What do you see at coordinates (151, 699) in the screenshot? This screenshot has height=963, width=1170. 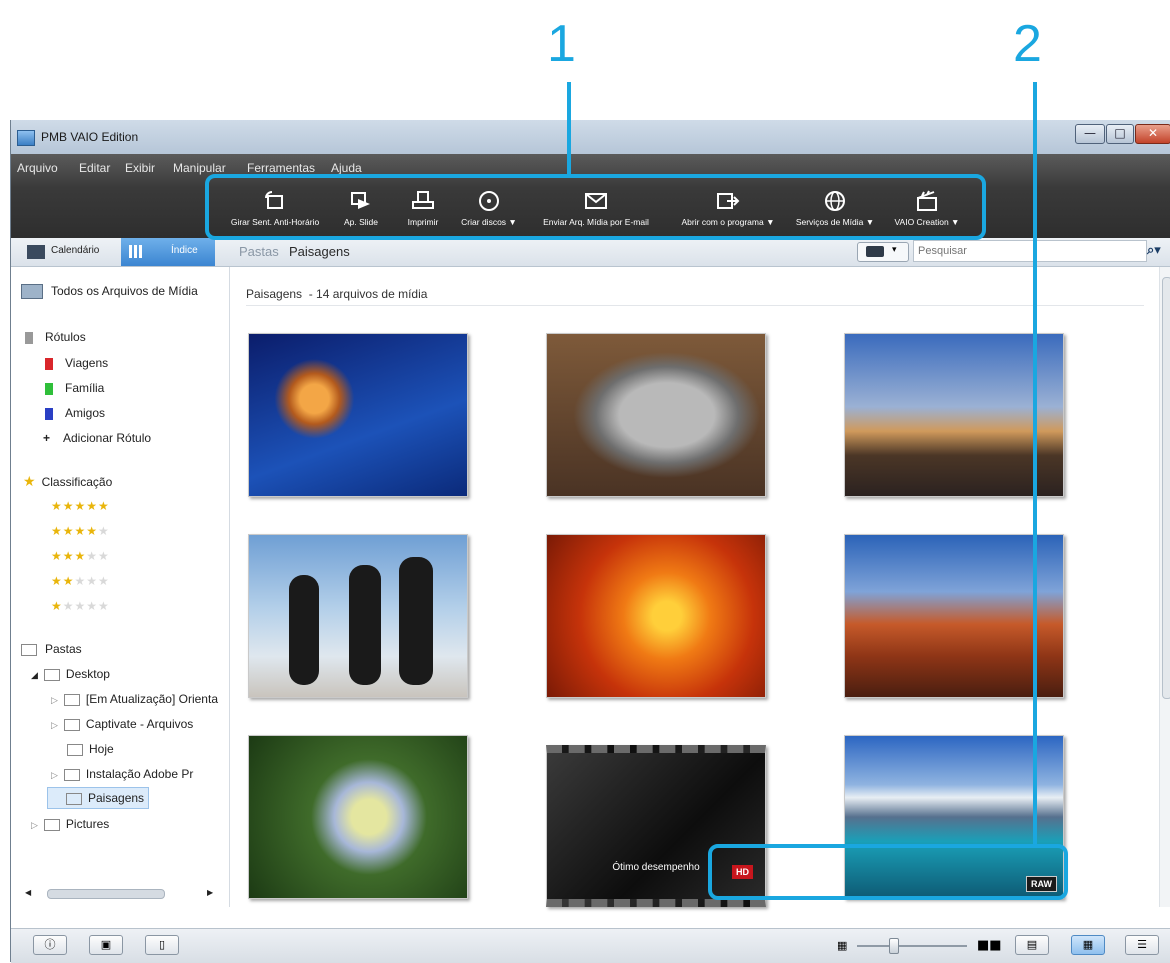 I see `tree-item-label: [Em Atualização] Orienta` at bounding box center [151, 699].